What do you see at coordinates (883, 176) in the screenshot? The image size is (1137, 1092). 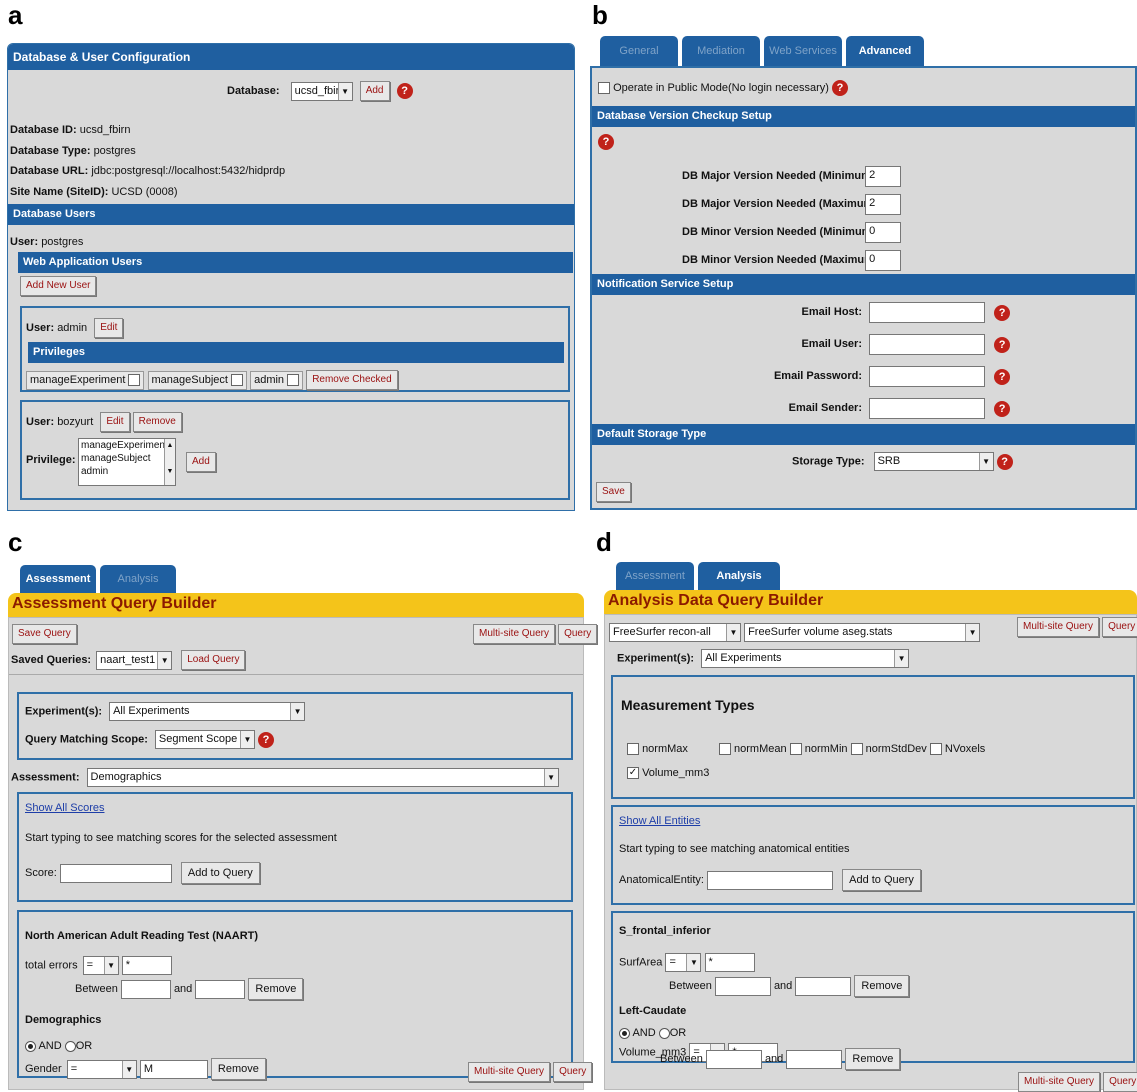 I see `major-min-input: 2` at bounding box center [883, 176].